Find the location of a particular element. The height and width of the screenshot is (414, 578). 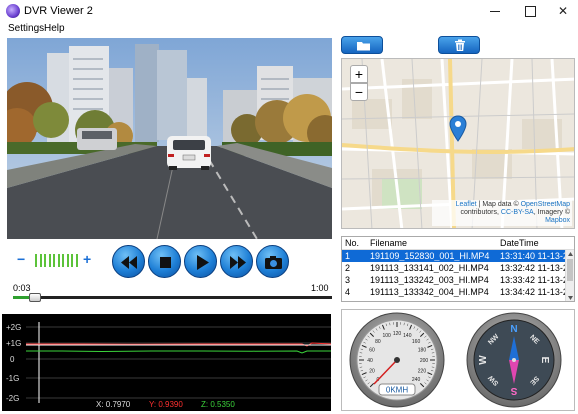

seek-thumb is located at coordinates (35, 297).